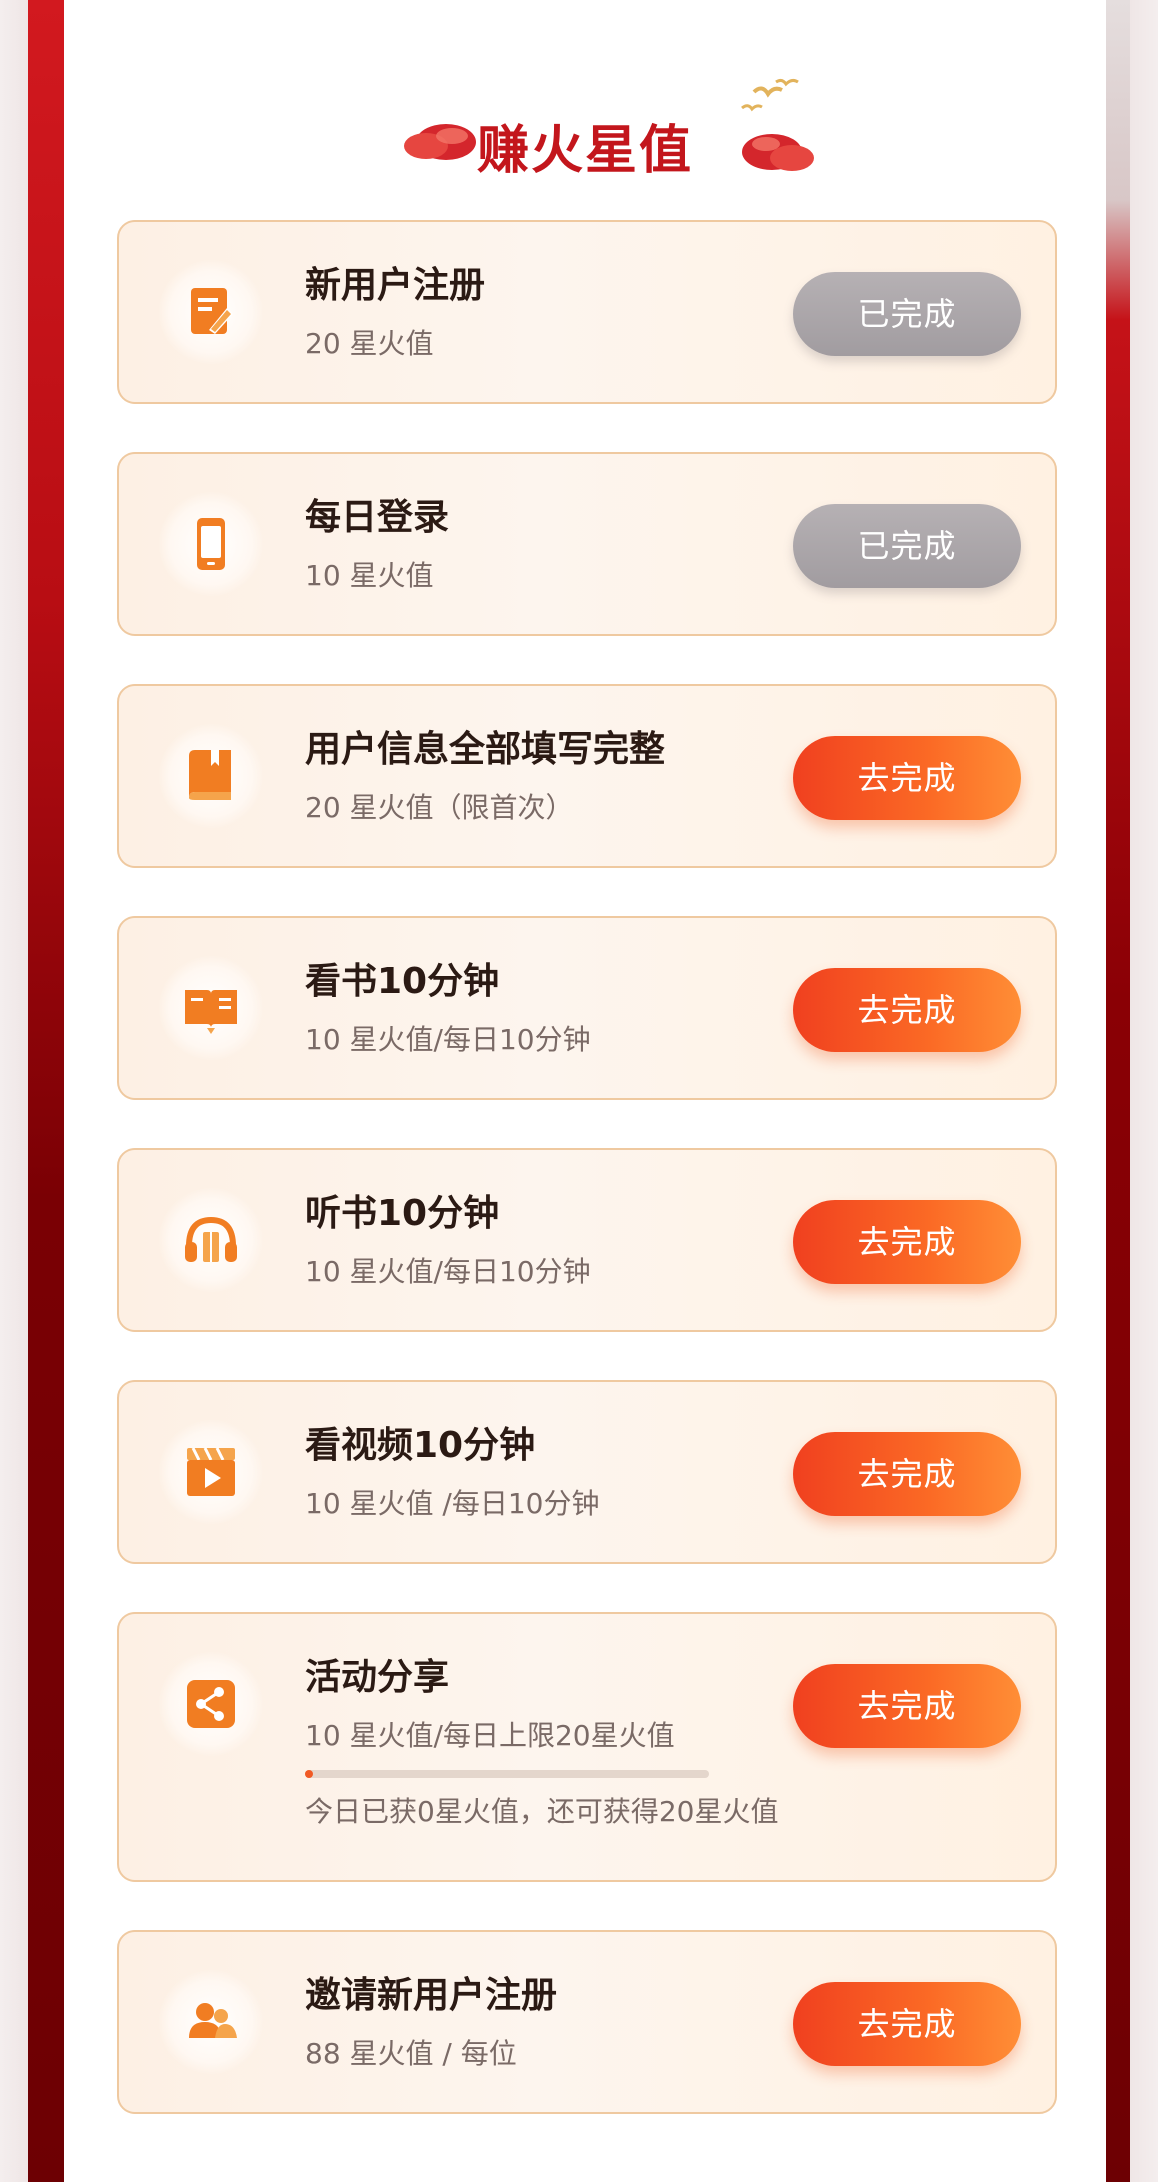  I want to click on share-progress-fill, so click(309, 1774).